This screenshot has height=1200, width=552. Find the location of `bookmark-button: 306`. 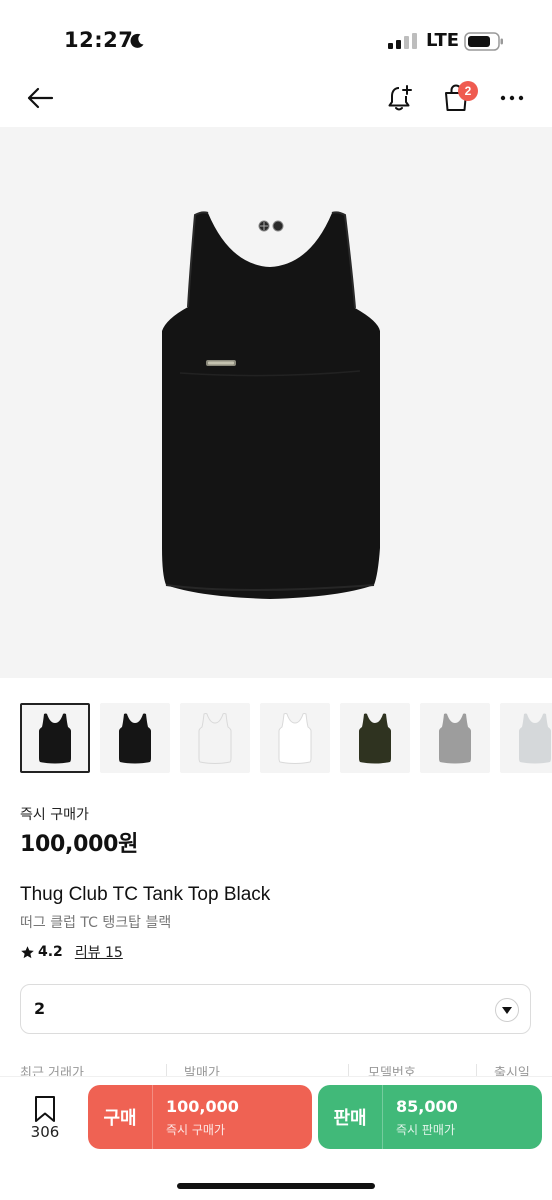

bookmark-button: 306 is located at coordinates (45, 1119).